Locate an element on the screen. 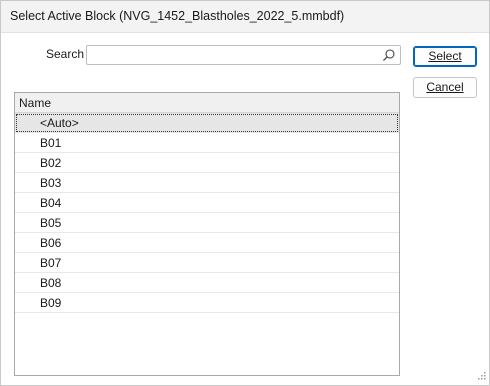  select-button-label: Select is located at coordinates (445, 56).